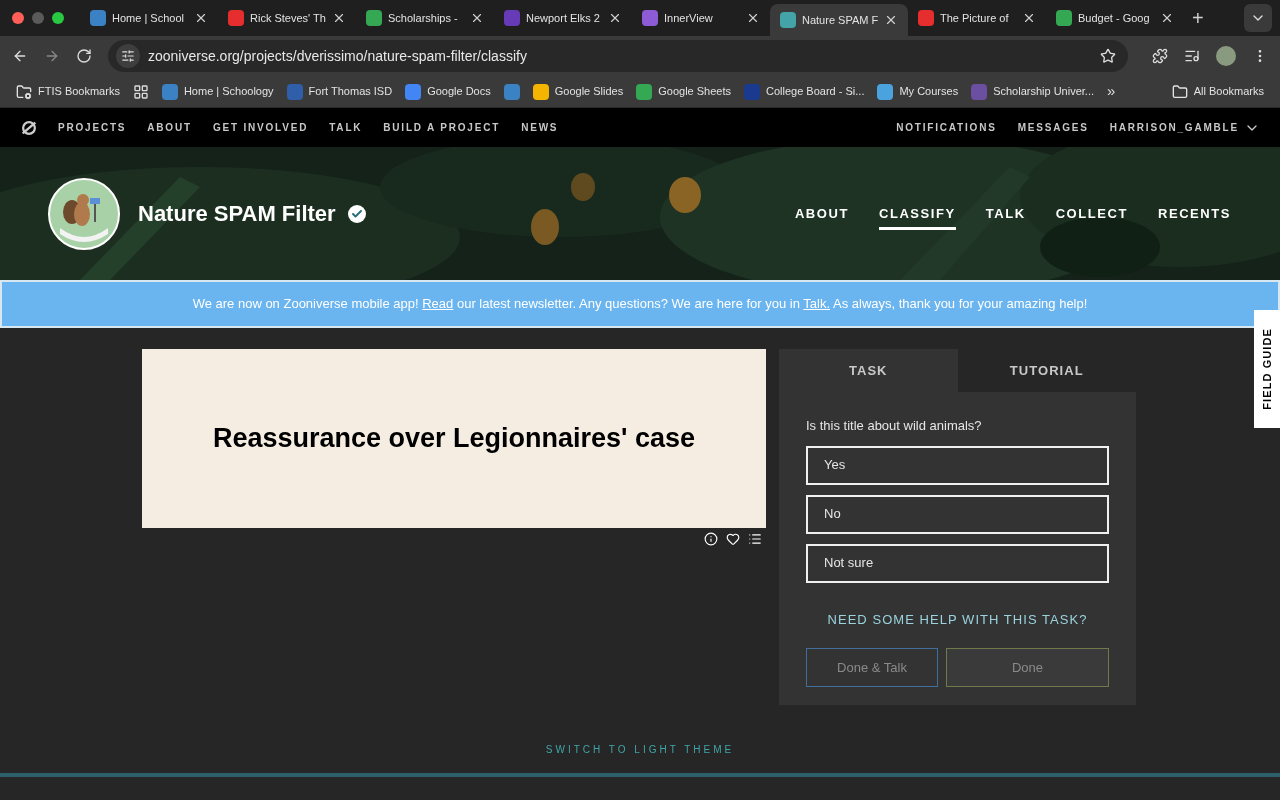 This screenshot has width=1280, height=800. I want to click on tab-title: Budget - Goog, so click(1114, 18).